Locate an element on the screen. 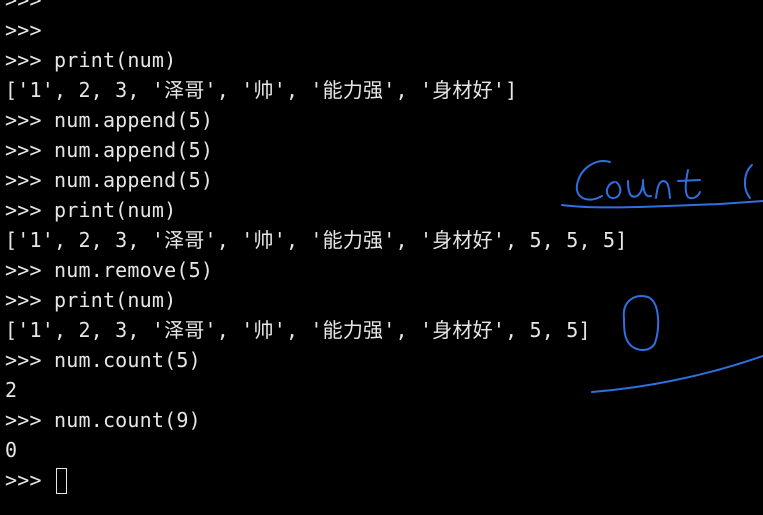  terminal-output-line: 0 is located at coordinates (384, 450).